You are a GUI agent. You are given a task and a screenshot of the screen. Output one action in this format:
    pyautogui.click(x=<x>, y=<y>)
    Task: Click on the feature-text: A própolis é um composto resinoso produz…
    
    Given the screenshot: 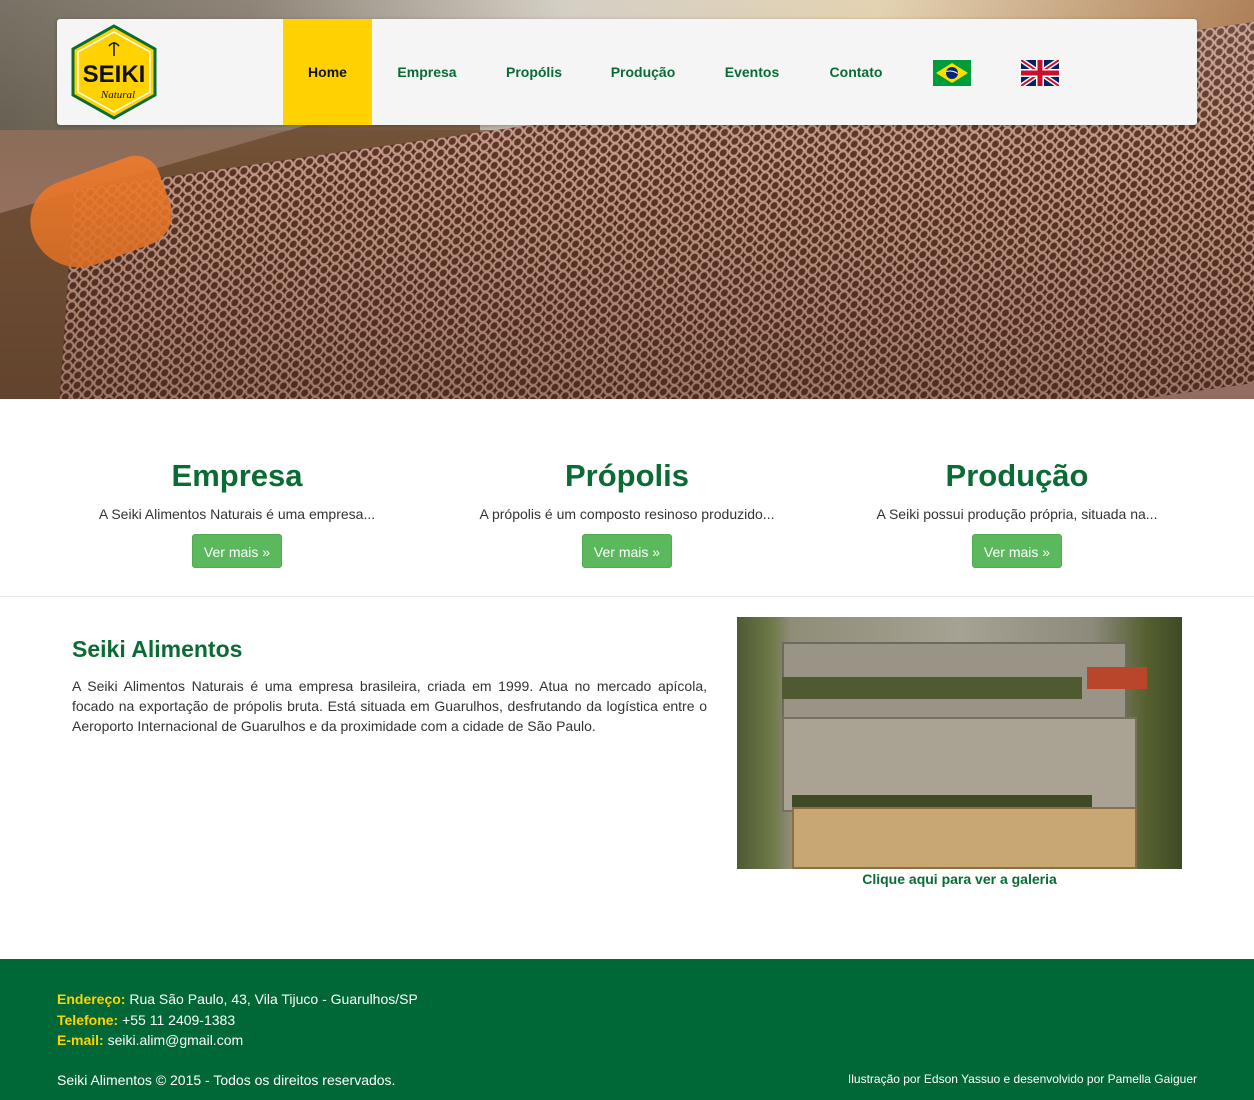 What is the action you would take?
    pyautogui.click(x=627, y=514)
    